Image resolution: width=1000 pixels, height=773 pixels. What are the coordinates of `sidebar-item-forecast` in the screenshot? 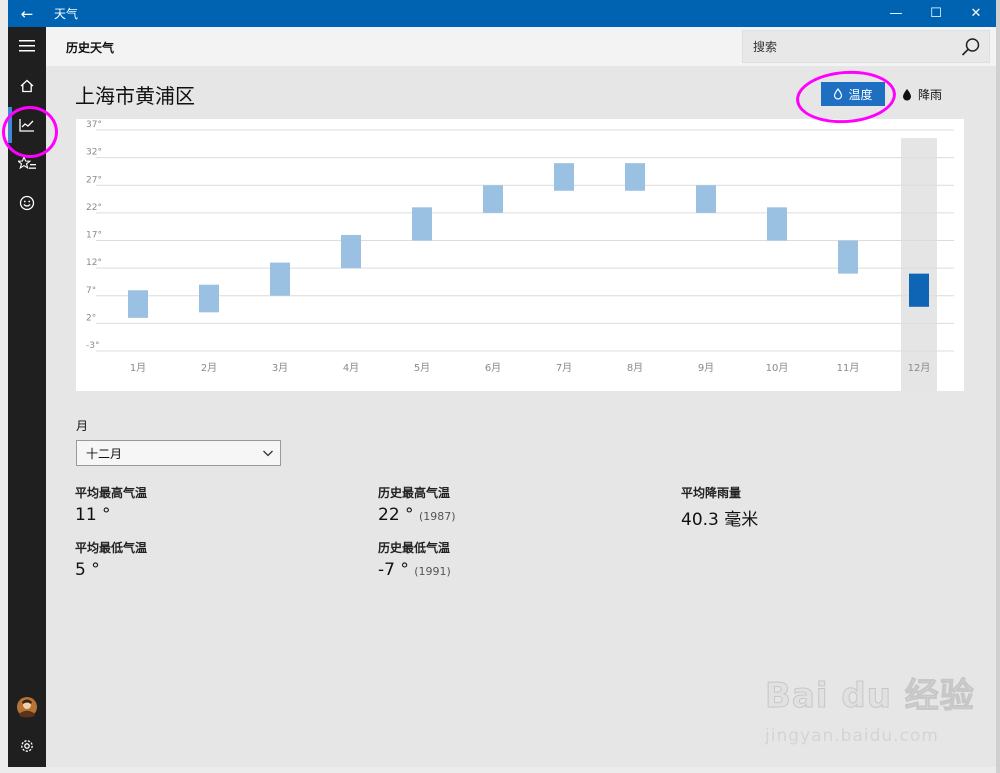 It's located at (27, 86).